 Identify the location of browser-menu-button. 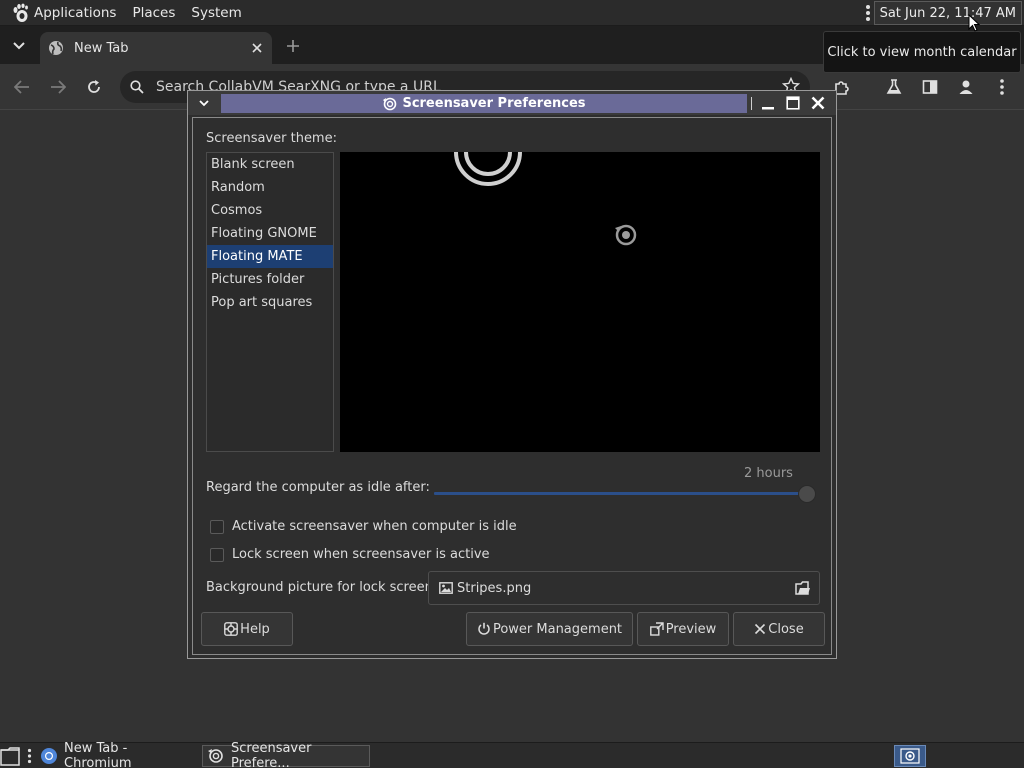
(1002, 87).